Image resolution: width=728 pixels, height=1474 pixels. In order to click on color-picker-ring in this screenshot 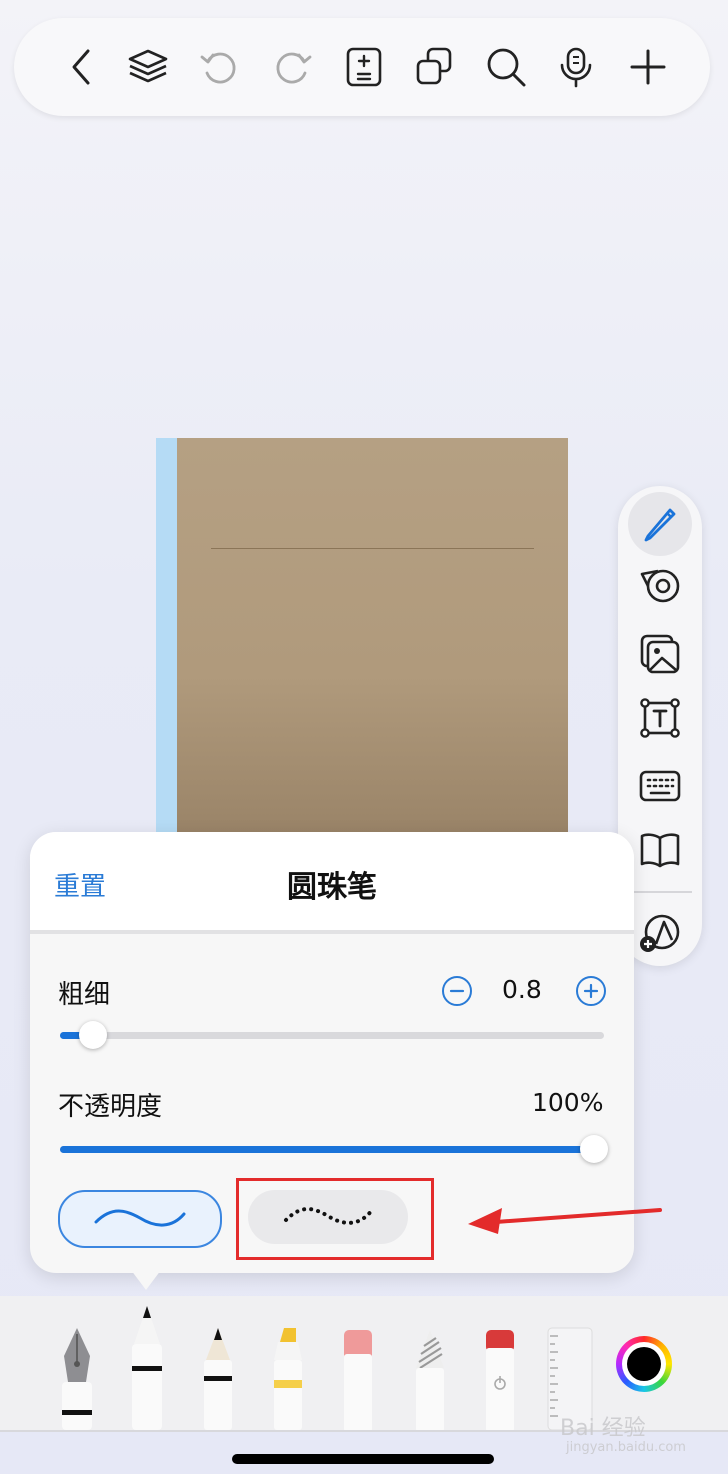, I will do `click(644, 1364)`.